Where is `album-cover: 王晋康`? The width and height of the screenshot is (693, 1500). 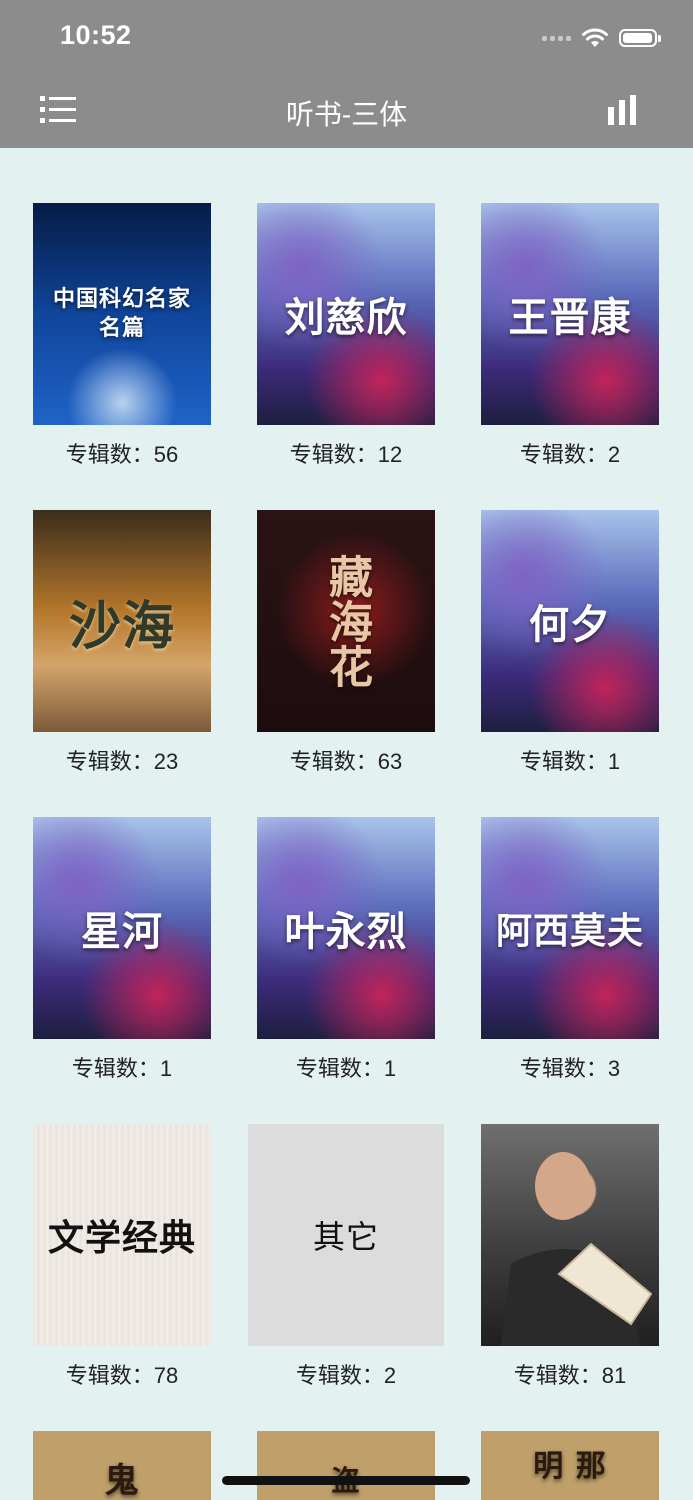
album-cover: 王晋康 is located at coordinates (570, 314).